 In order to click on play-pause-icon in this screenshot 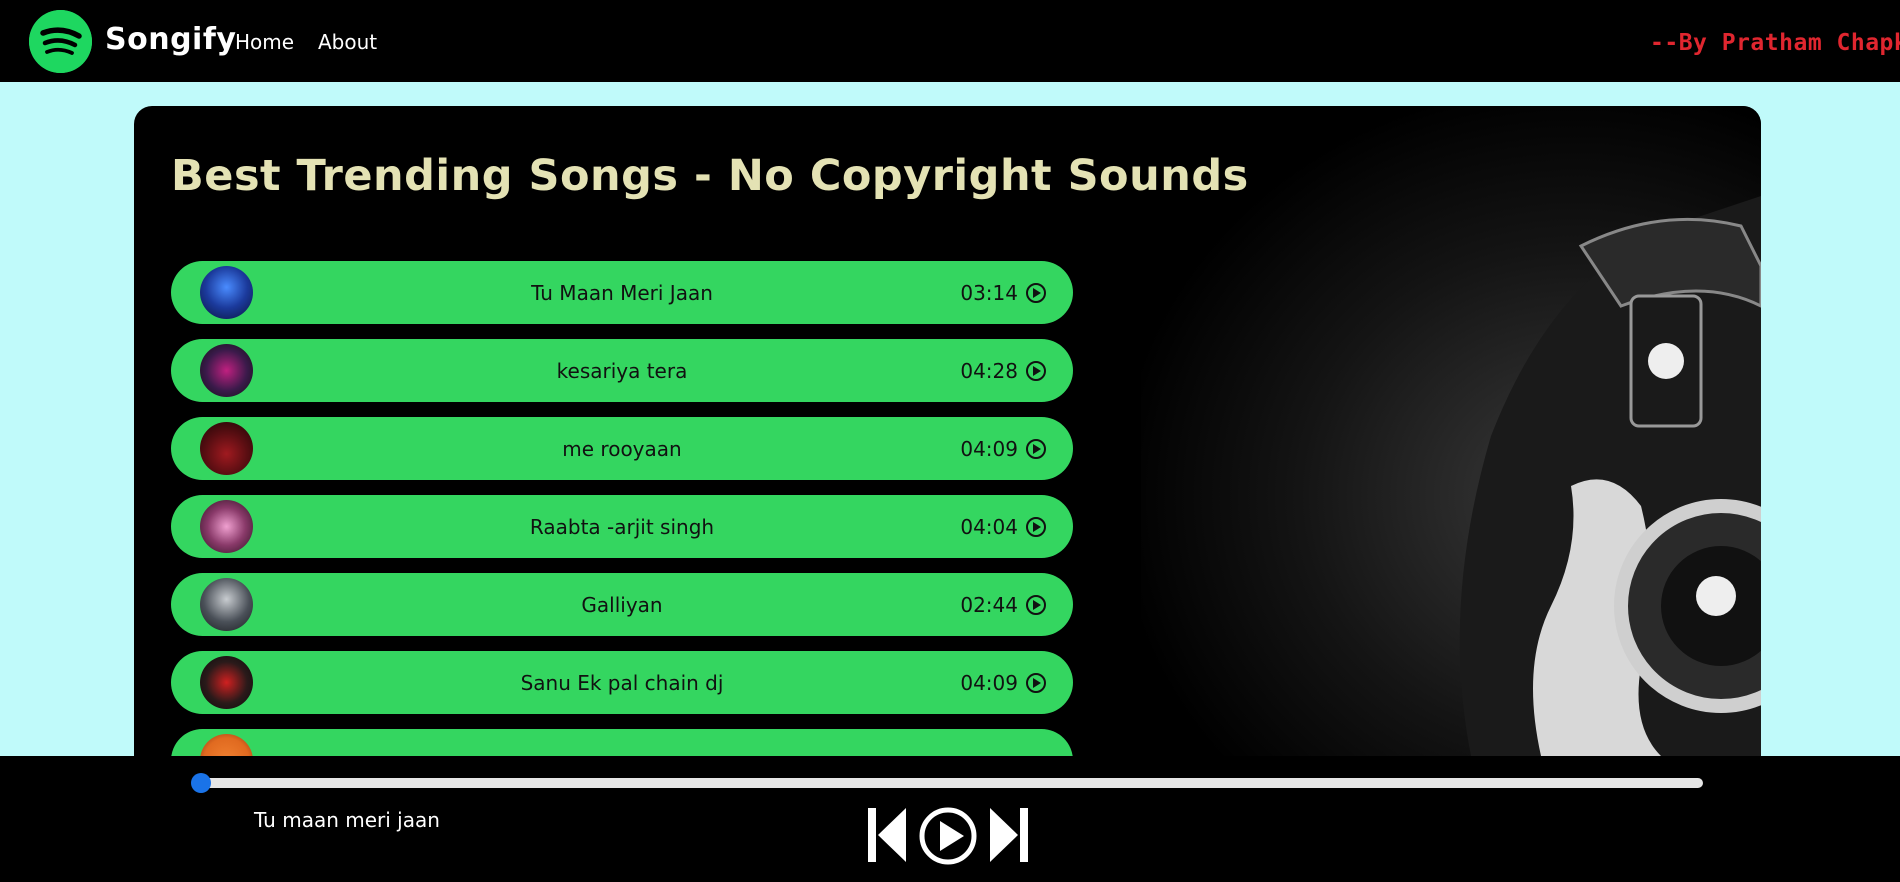, I will do `click(948, 836)`.